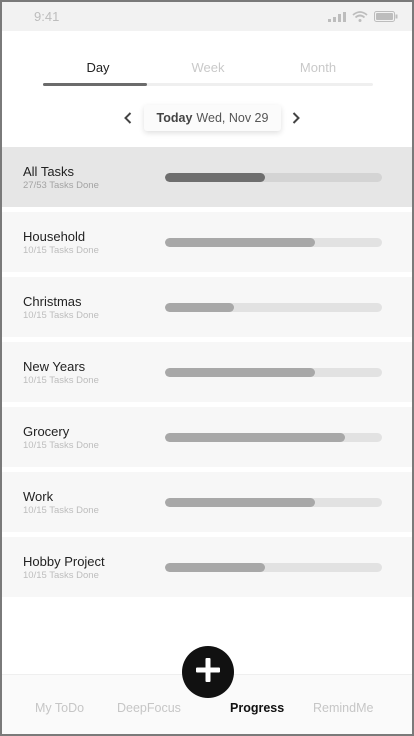 This screenshot has height=736, width=414. I want to click on chevron-right-icon, so click(296, 118).